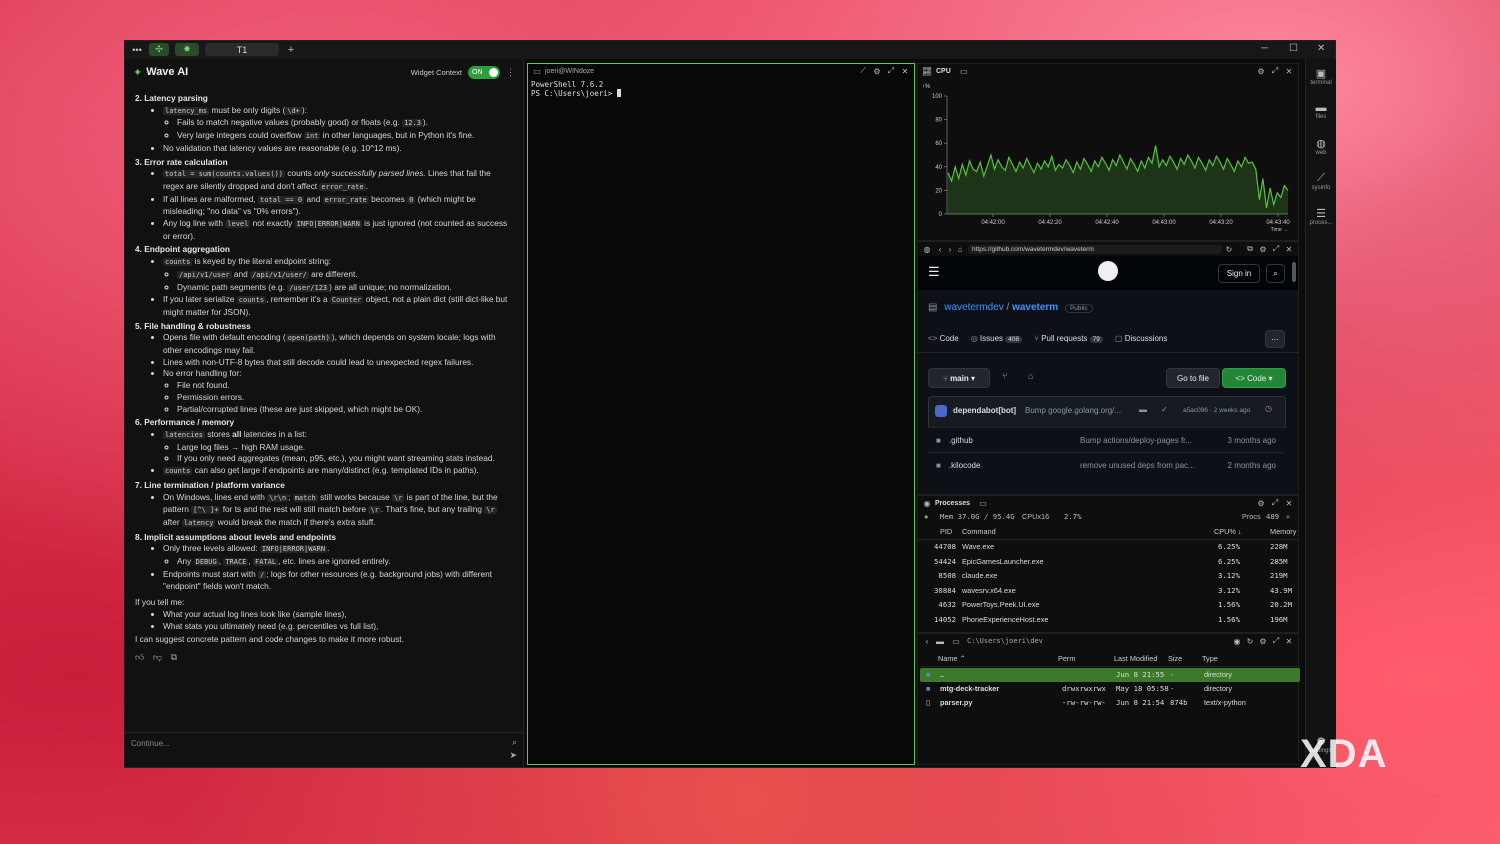 Image resolution: width=1500 pixels, height=844 pixels. I want to click on col-size: Size, so click(1175, 658).